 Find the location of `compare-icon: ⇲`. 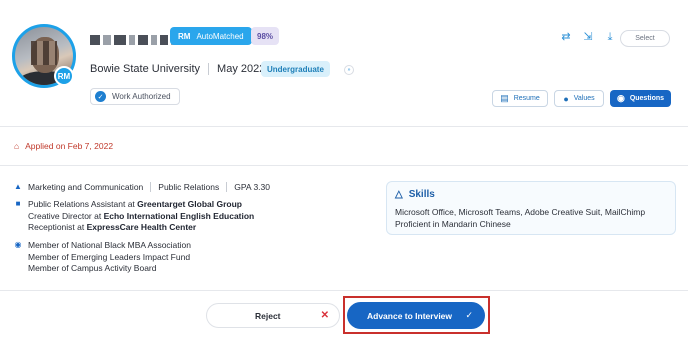

compare-icon: ⇲ is located at coordinates (588, 37).